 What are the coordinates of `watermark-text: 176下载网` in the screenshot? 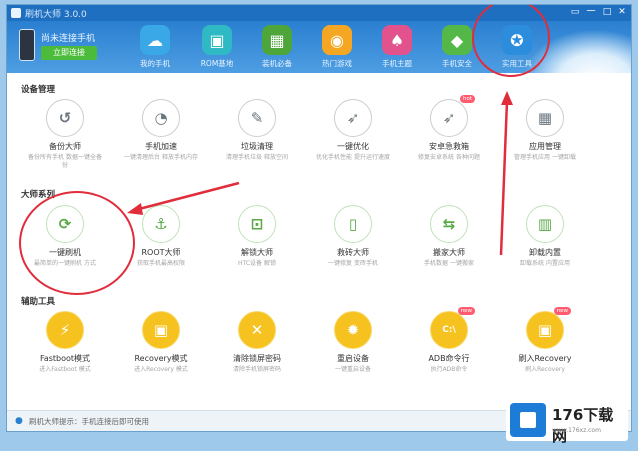 It's located at (583, 425).